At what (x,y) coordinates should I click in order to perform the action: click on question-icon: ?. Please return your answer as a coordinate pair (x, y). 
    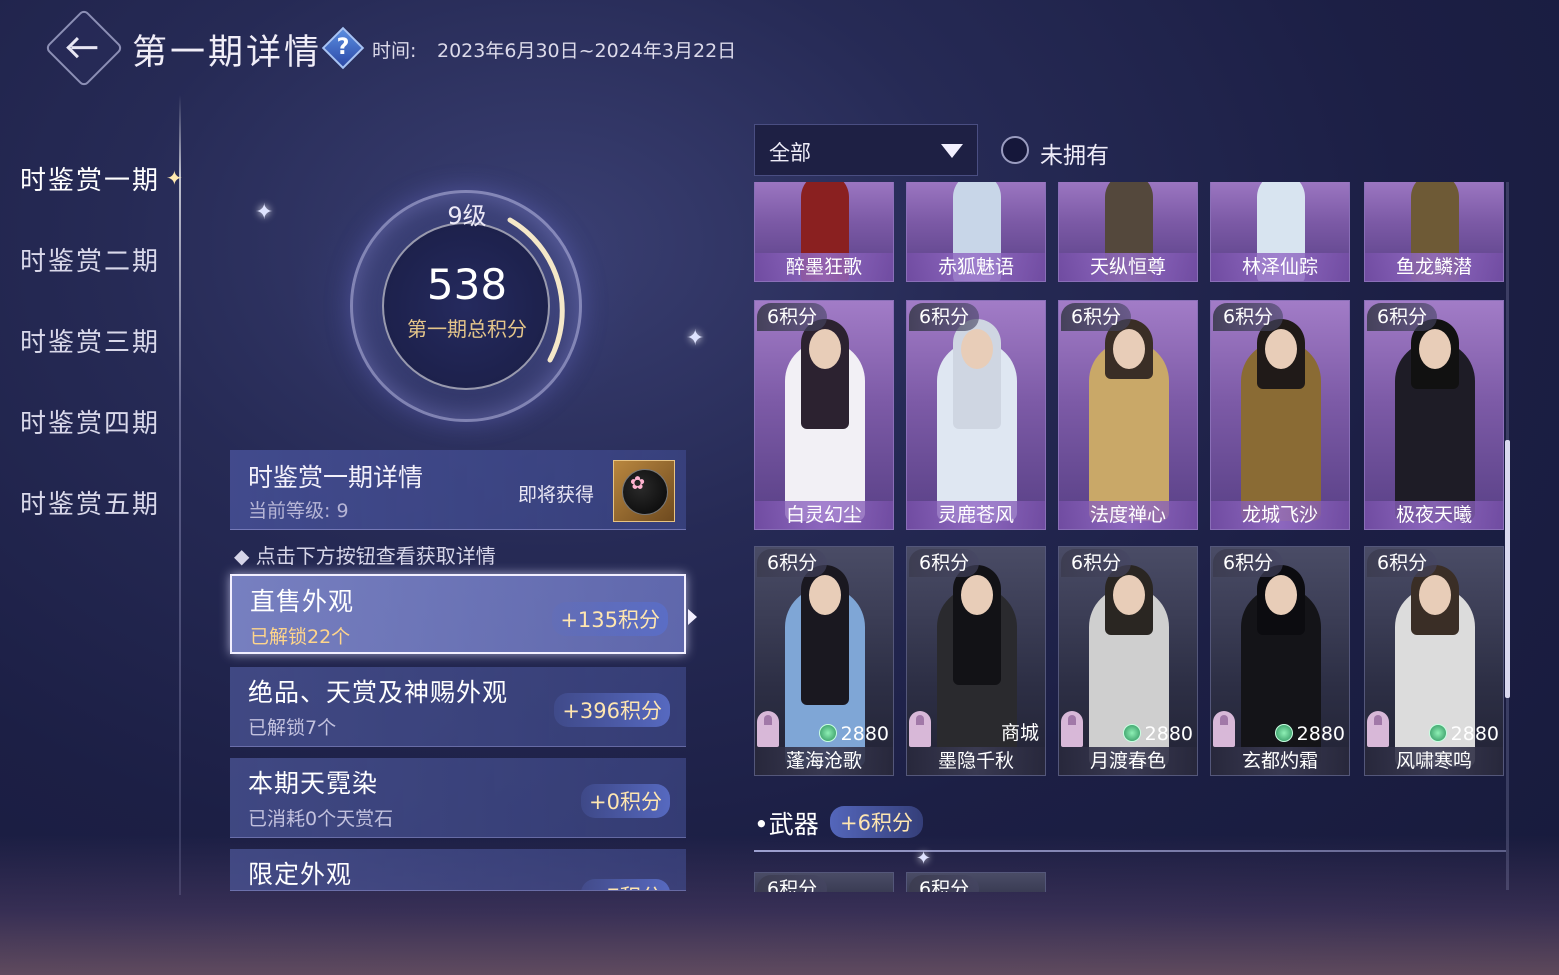
    Looking at the image, I should click on (343, 48).